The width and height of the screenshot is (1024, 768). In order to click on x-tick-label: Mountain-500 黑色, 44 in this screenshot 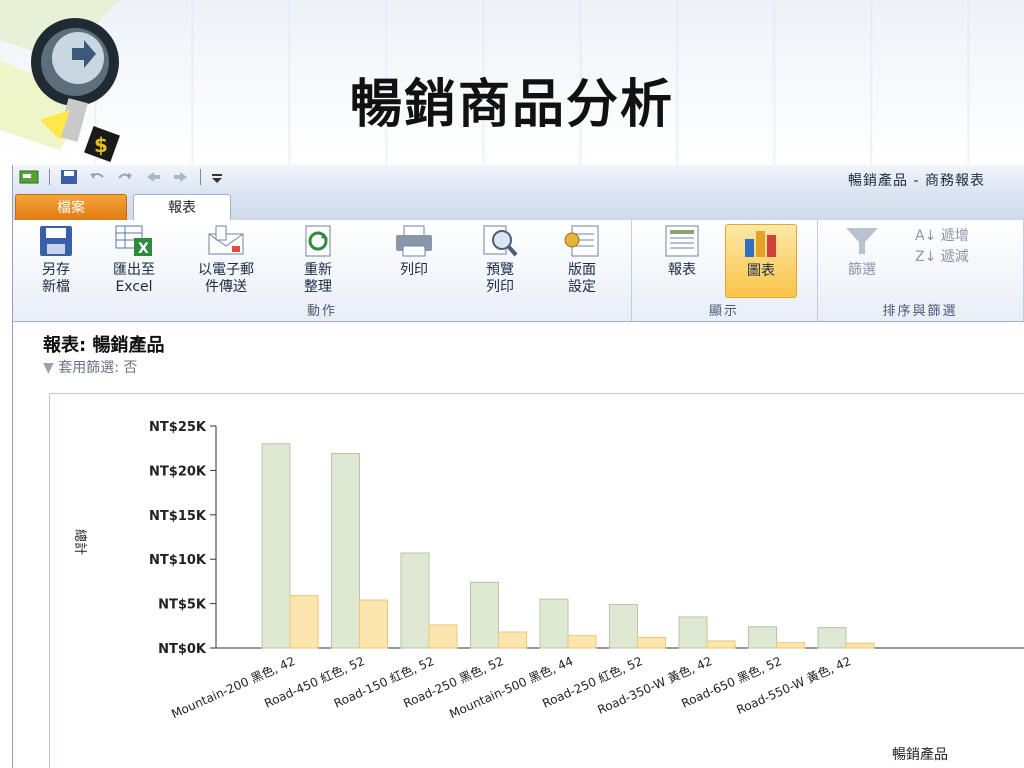, I will do `click(511, 687)`.